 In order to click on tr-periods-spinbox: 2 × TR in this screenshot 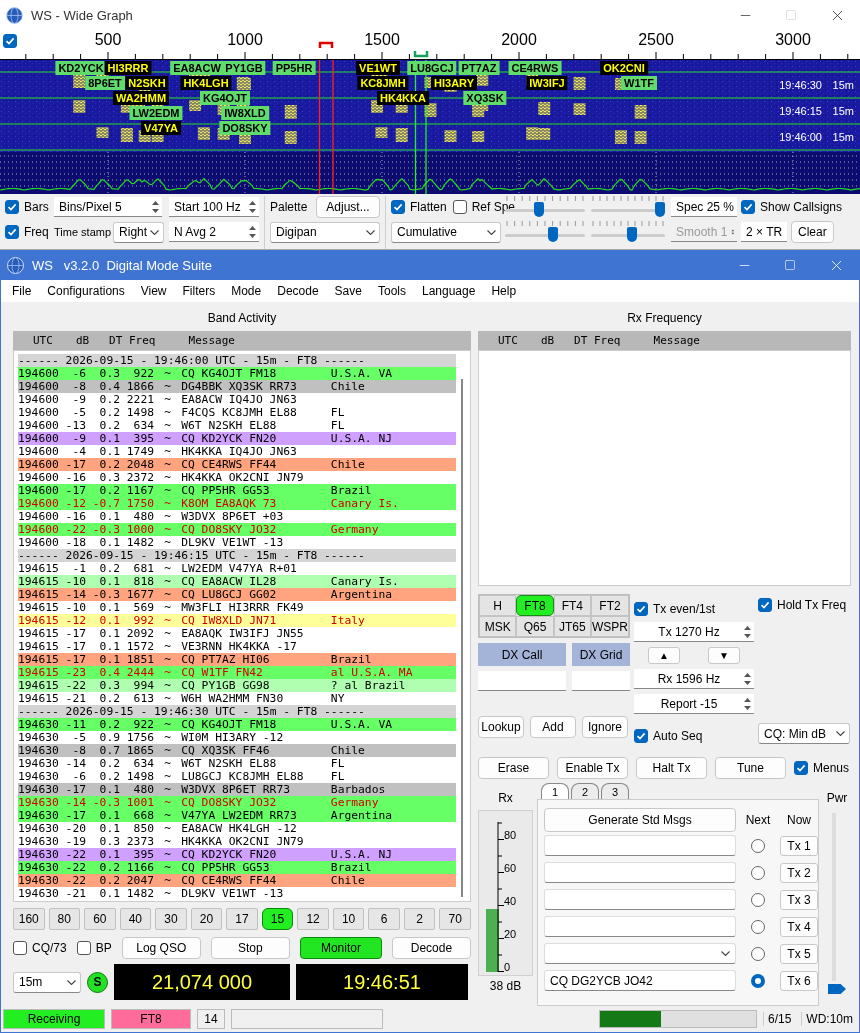, I will do `click(764, 232)`.